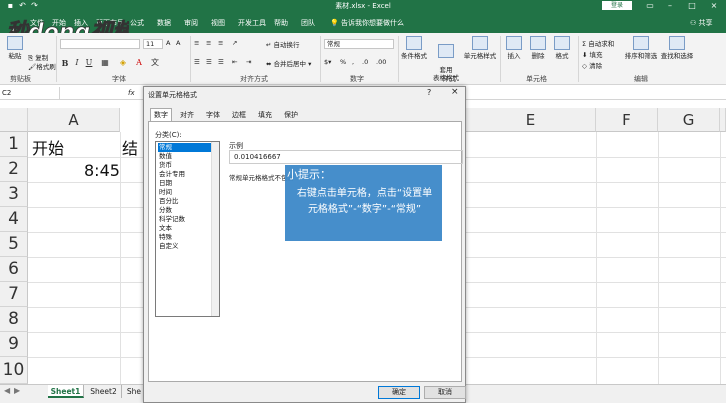 The image size is (726, 403). What do you see at coordinates (281, 23) in the screenshot?
I see `tab-help: 帮助` at bounding box center [281, 23].